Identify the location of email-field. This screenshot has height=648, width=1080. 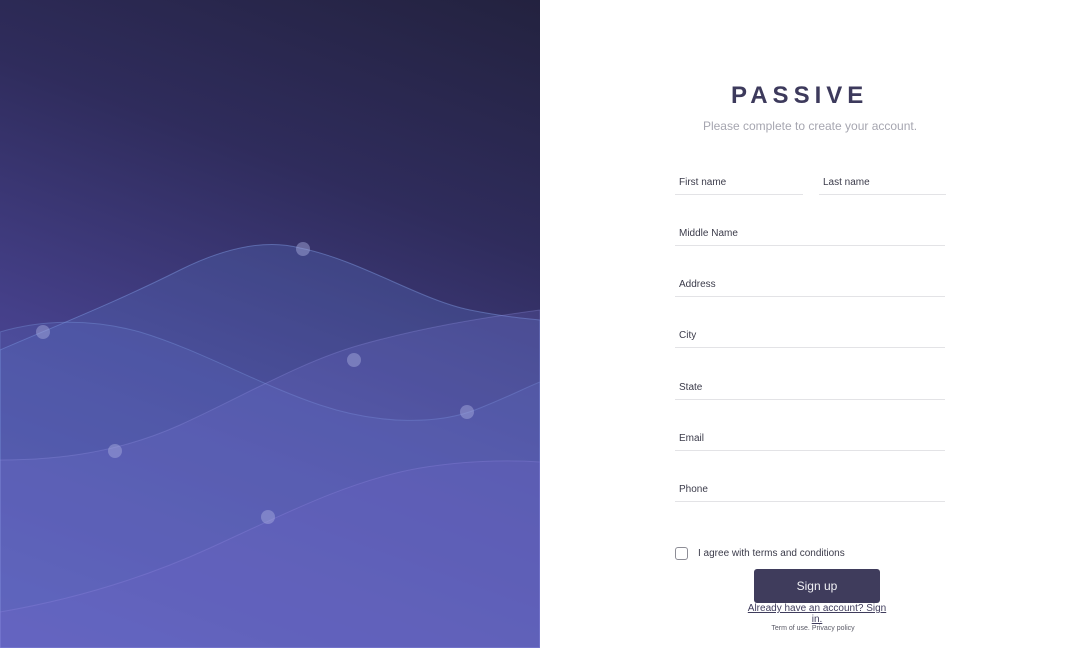
(810, 439).